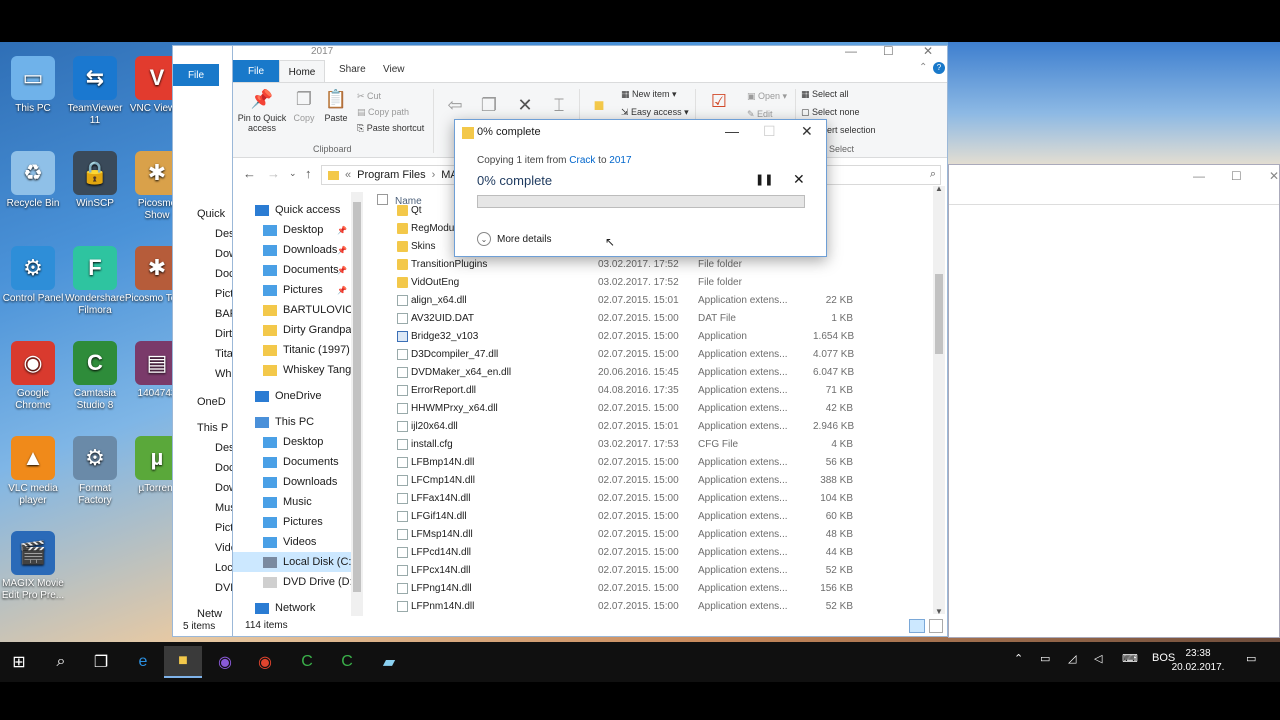 The height and width of the screenshot is (720, 1280). I want to click on invert-selection-button: ert selection, so click(851, 130).